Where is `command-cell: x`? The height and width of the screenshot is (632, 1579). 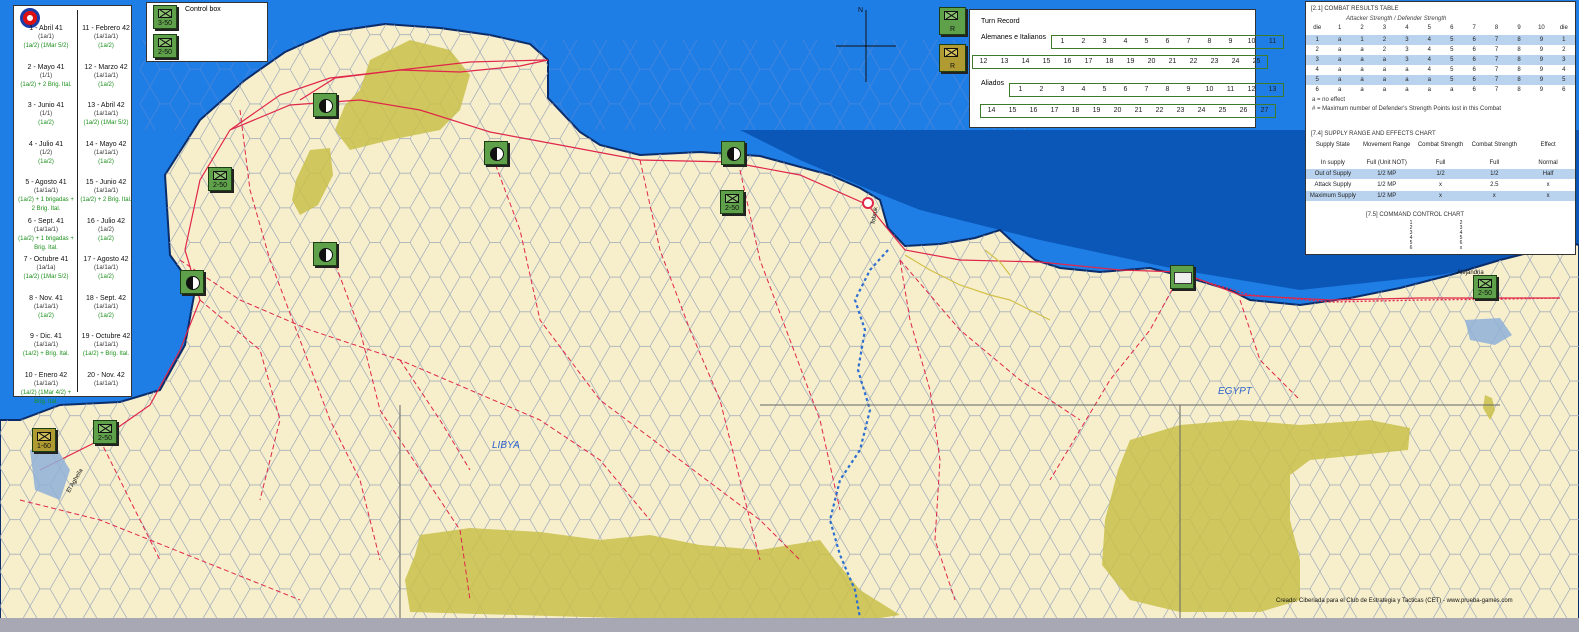
command-cell: x is located at coordinates (1461, 248).